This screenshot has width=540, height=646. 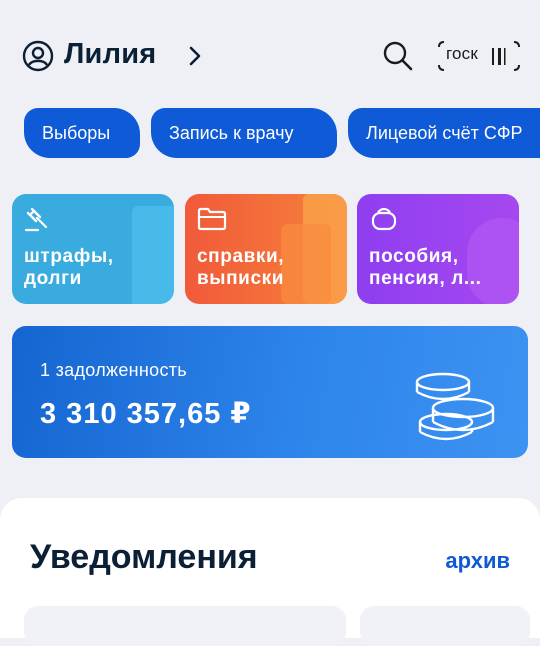 What do you see at coordinates (144, 557) in the screenshot?
I see `notifications-title: Уведомления` at bounding box center [144, 557].